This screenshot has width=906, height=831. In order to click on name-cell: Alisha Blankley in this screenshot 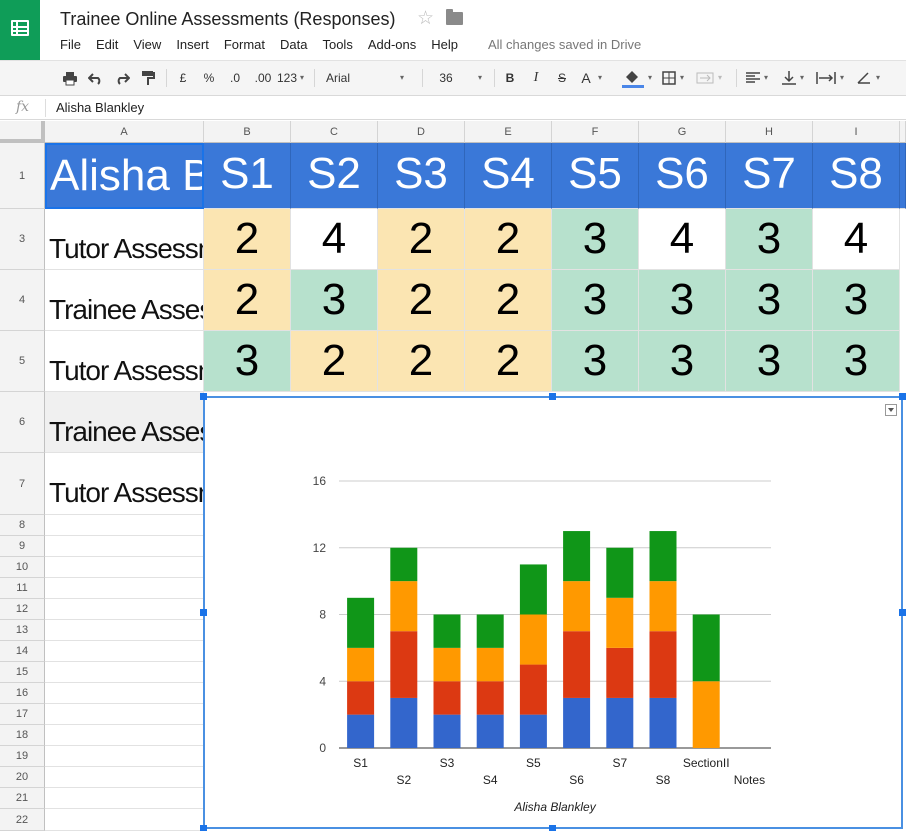, I will do `click(124, 176)`.